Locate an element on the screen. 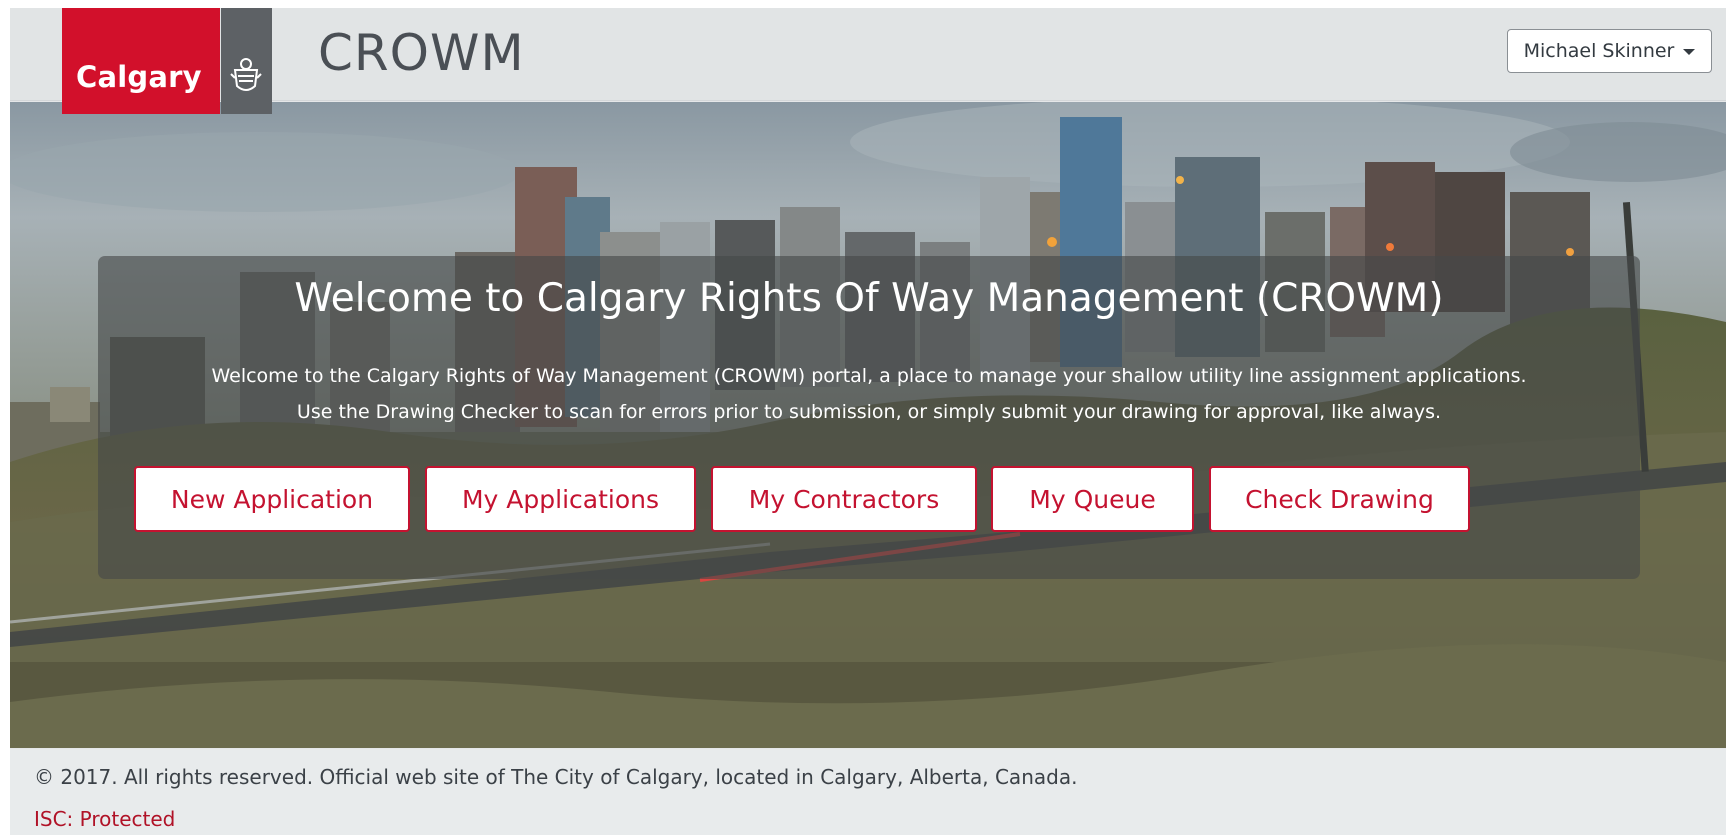  caret-down-icon is located at coordinates (1689, 52).